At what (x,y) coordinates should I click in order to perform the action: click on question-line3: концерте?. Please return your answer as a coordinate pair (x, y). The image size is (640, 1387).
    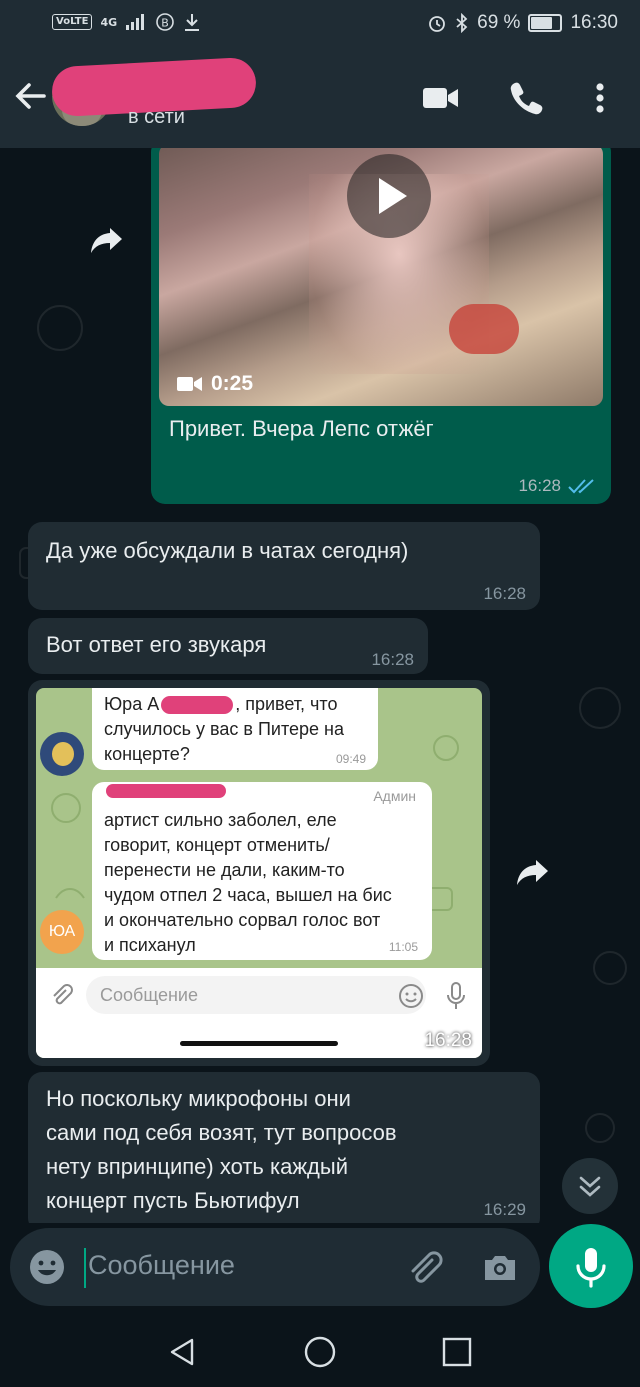
    Looking at the image, I should click on (147, 754).